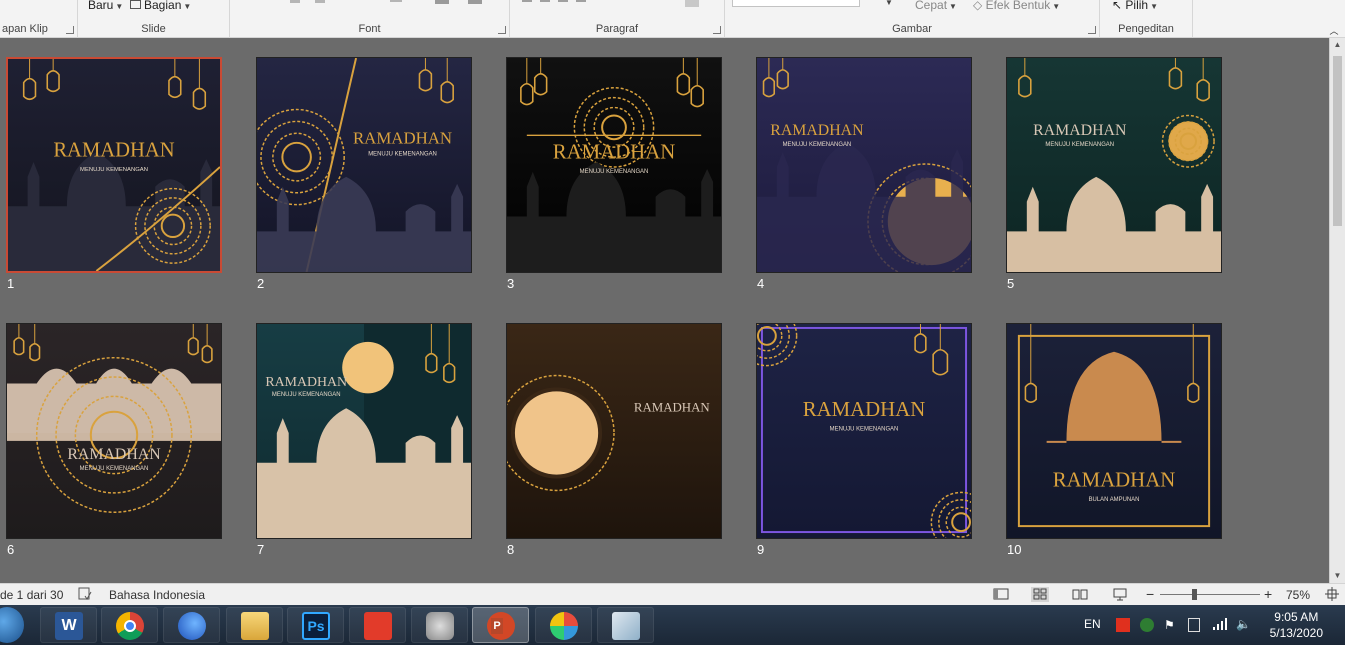 This screenshot has width=1345, height=645. I want to click on new-slide-button: Baru ▼, so click(105, 6).